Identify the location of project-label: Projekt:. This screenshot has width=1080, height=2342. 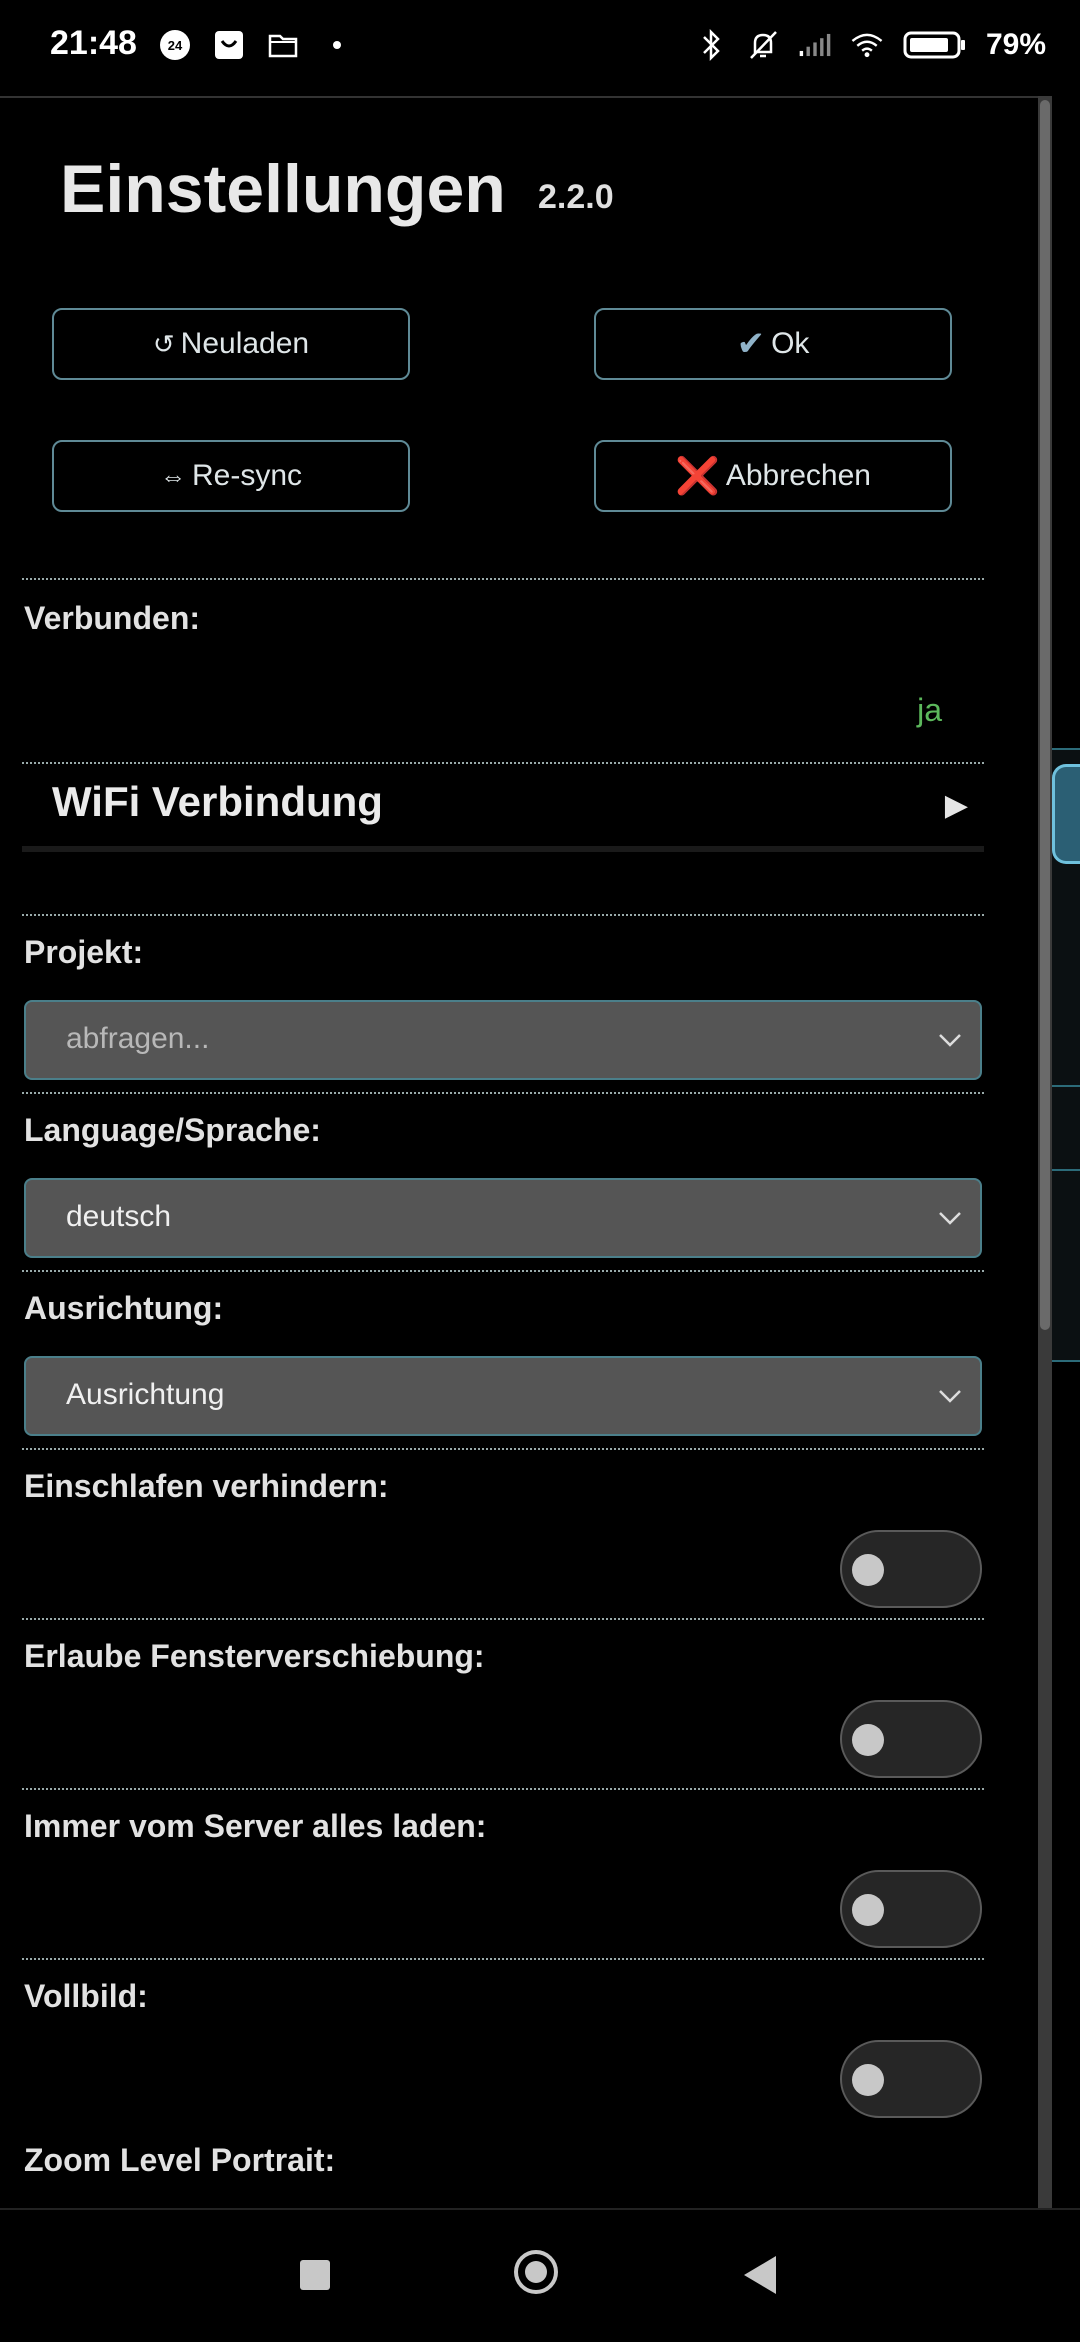
(84, 952).